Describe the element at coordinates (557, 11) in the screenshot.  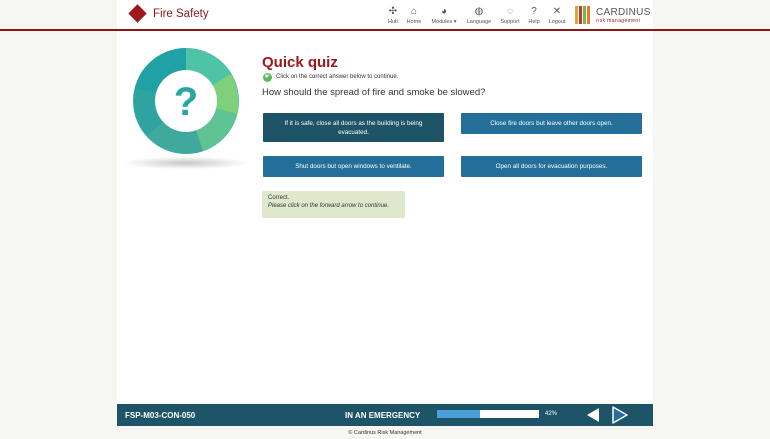
I see `close-icon: ✕` at that location.